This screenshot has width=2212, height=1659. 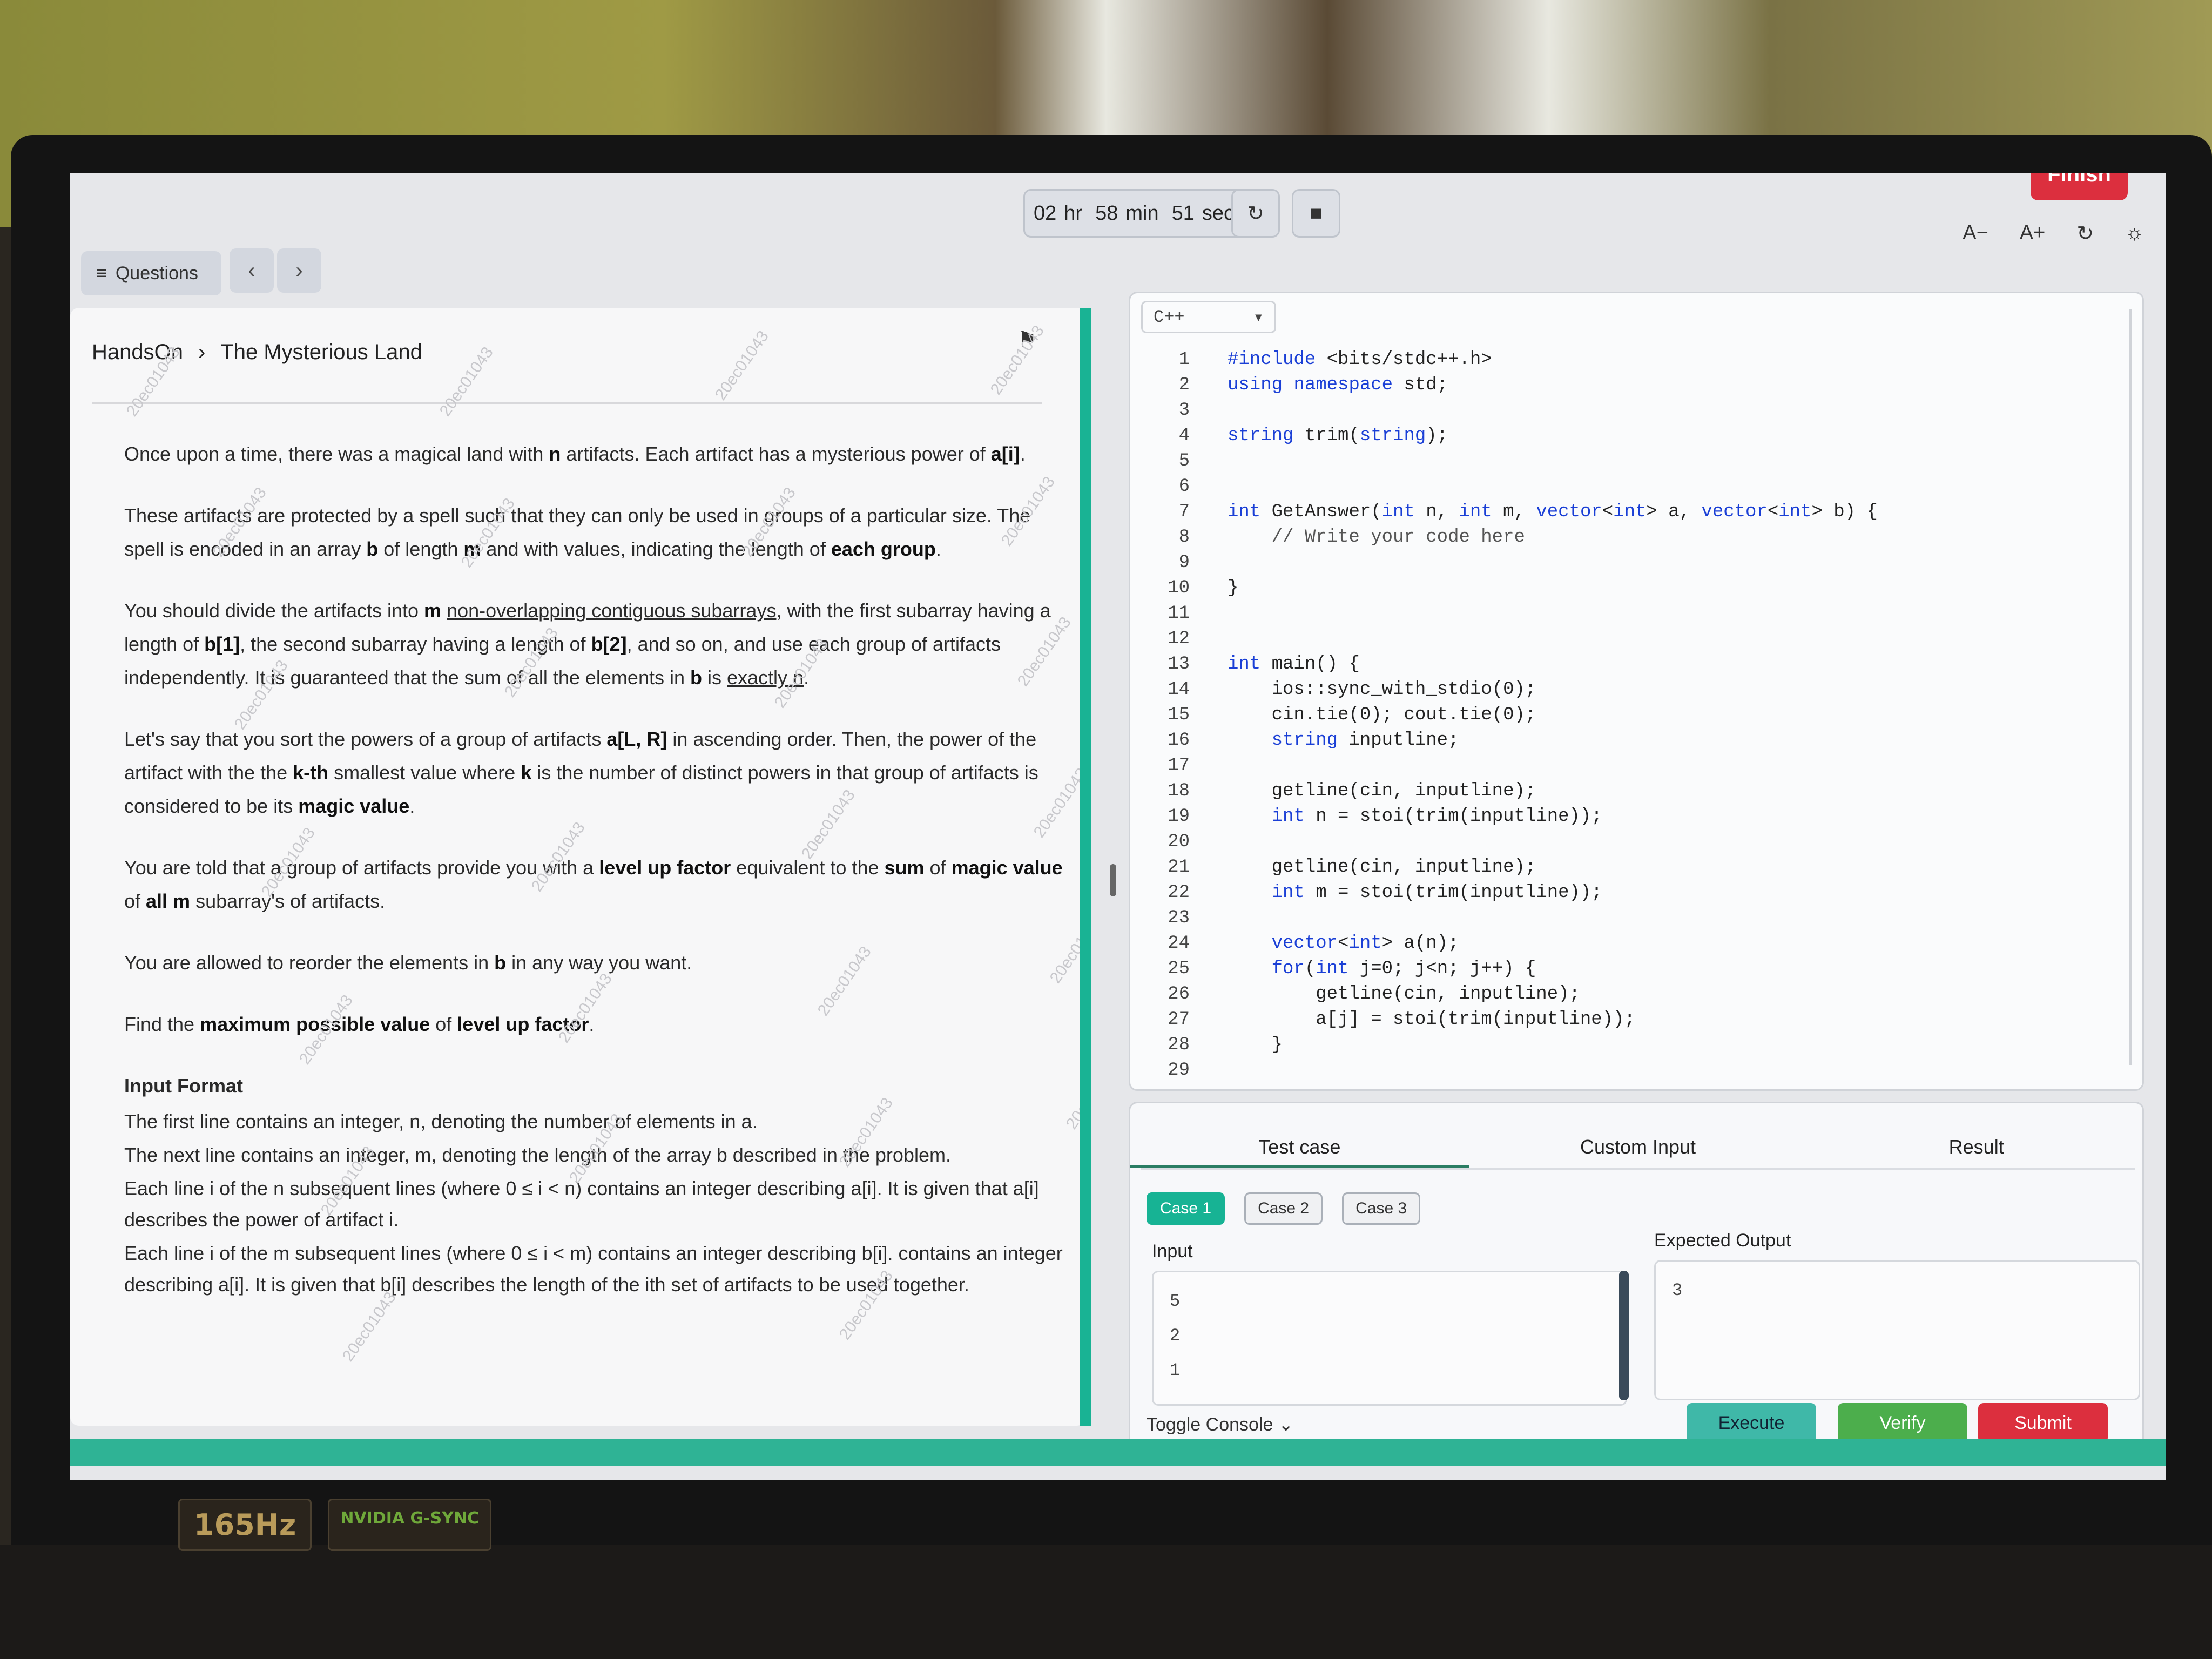 I want to click on code-line: 2 using namespace std;, so click(x=1632, y=385).